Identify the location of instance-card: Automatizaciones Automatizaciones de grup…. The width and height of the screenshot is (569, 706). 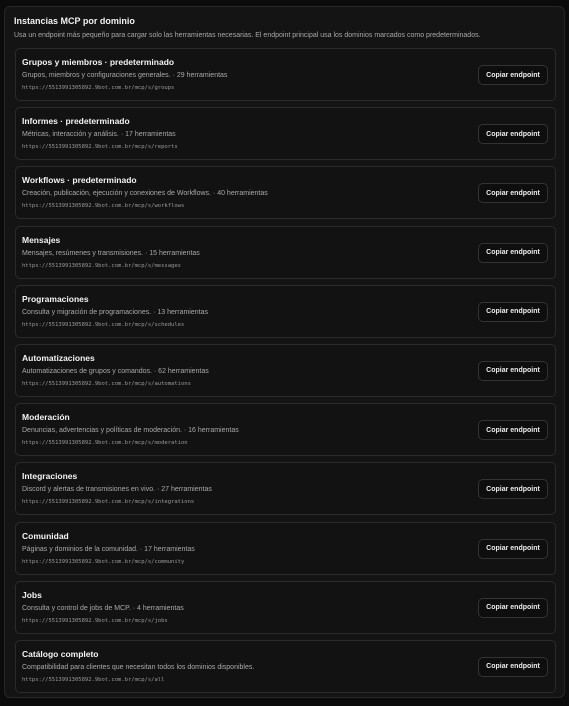
(285, 370).